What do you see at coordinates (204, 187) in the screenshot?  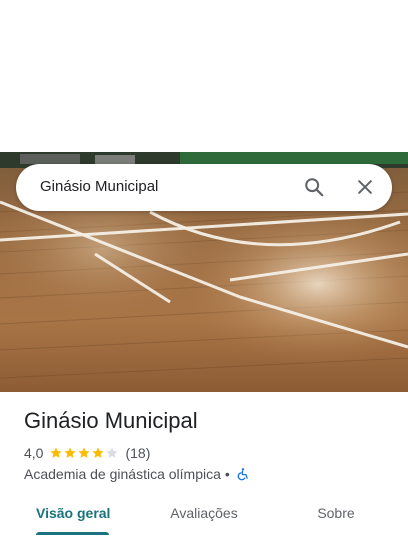 I see `search-bar: Ginásio Municipal` at bounding box center [204, 187].